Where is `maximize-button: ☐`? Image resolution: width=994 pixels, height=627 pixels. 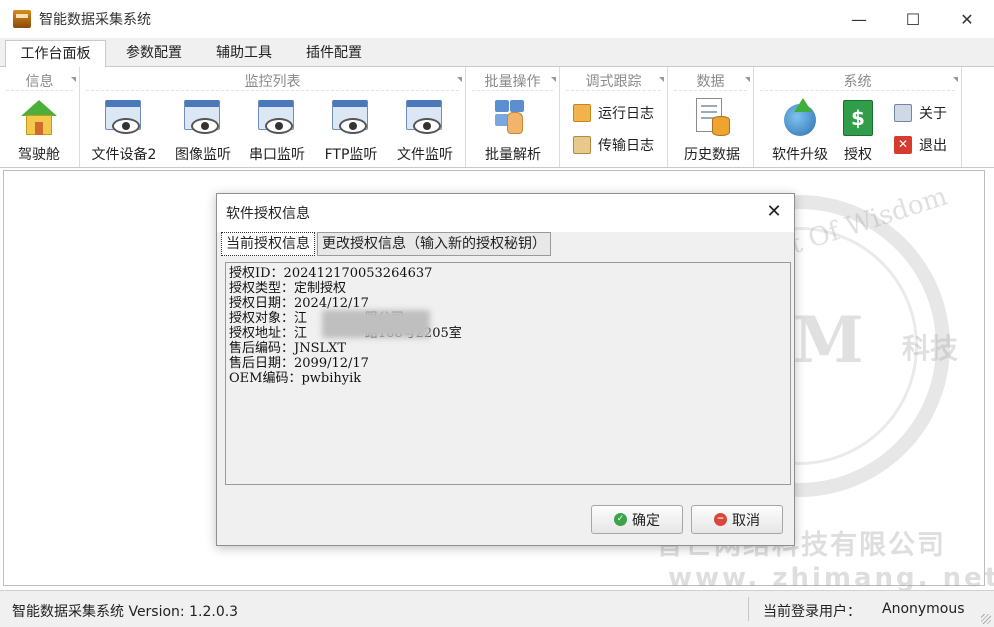
maximize-button: ☐ is located at coordinates (913, 19).